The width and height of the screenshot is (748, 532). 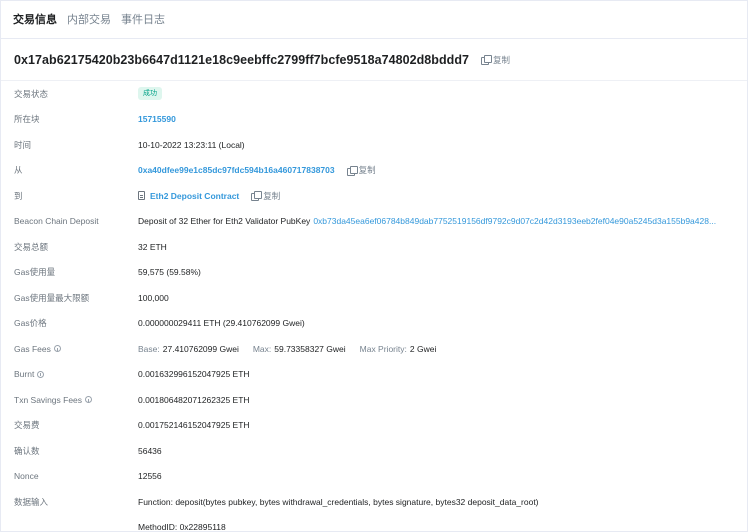 What do you see at coordinates (52, 297) in the screenshot?
I see `gas-limit-label: Gas使用量最大限额` at bounding box center [52, 297].